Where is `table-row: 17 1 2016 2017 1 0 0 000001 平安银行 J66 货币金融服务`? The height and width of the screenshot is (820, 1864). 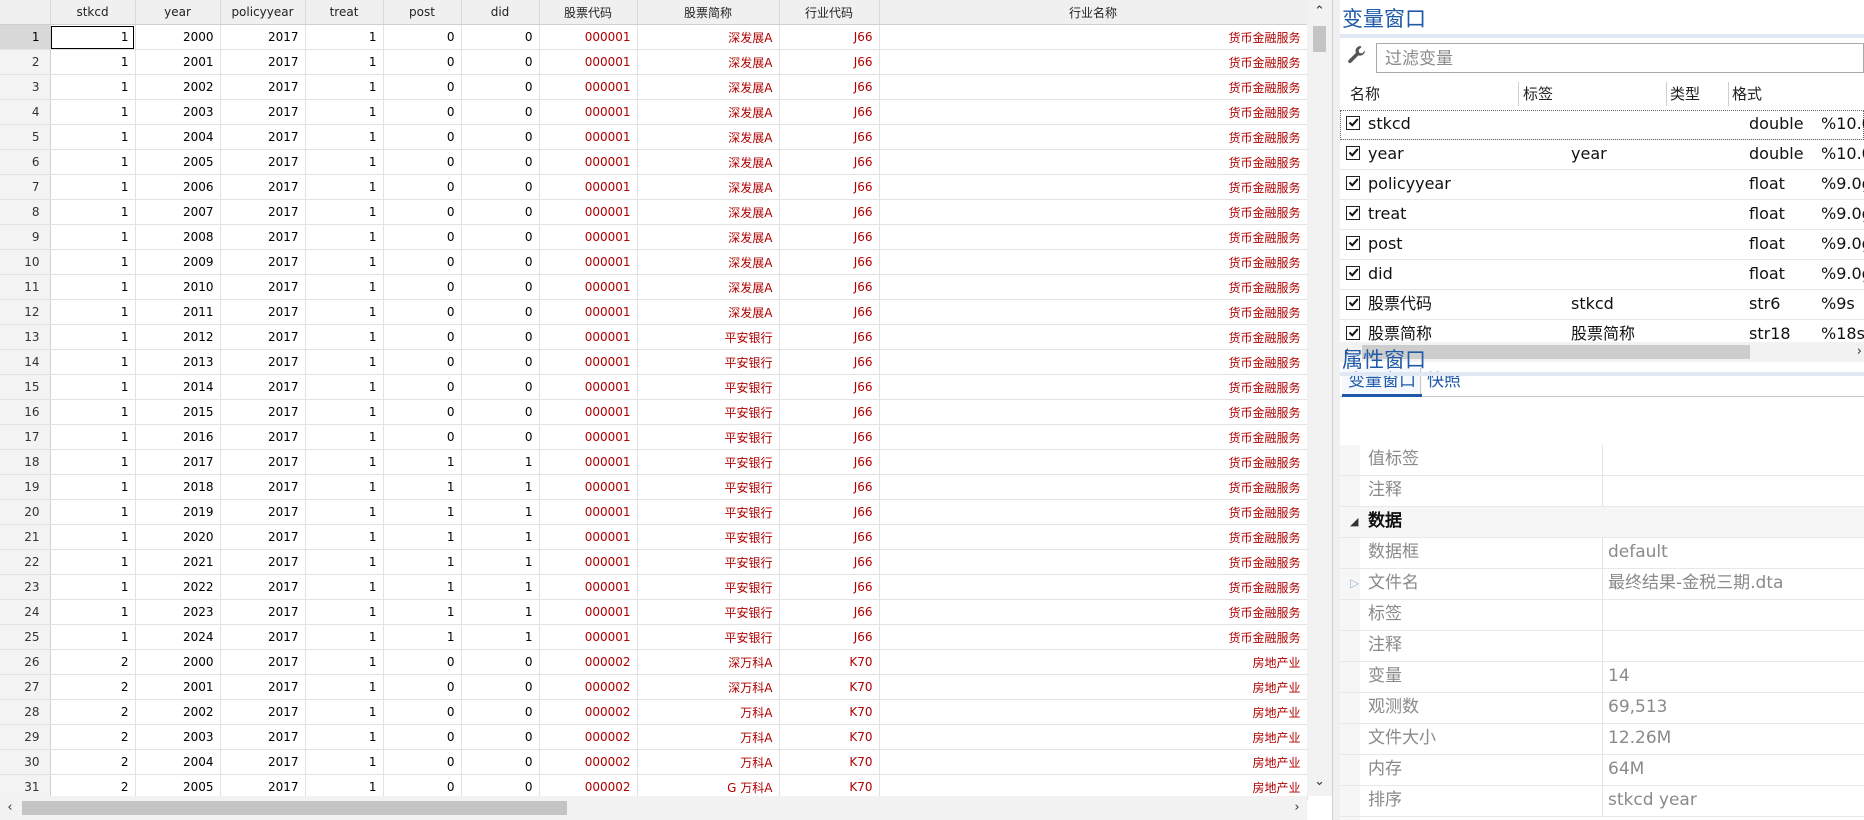 table-row: 17 1 2016 2017 1 0 0 000001 平安银行 J66 货币金融服务 is located at coordinates (654, 437).